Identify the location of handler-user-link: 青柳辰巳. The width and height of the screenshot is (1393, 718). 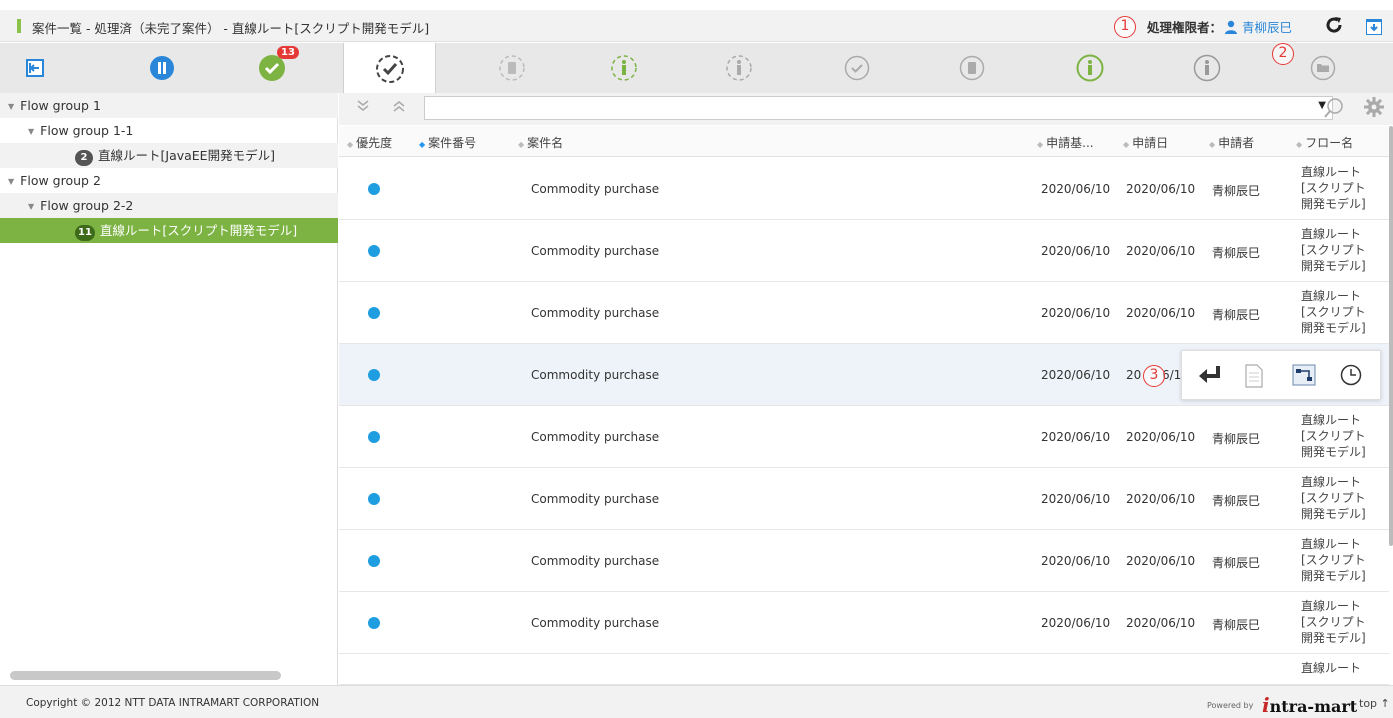
(1258, 26).